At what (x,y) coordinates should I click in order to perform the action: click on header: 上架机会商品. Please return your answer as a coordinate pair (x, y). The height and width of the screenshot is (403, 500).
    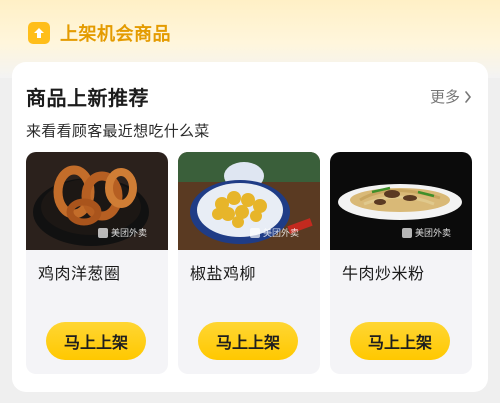
    Looking at the image, I should click on (99, 33).